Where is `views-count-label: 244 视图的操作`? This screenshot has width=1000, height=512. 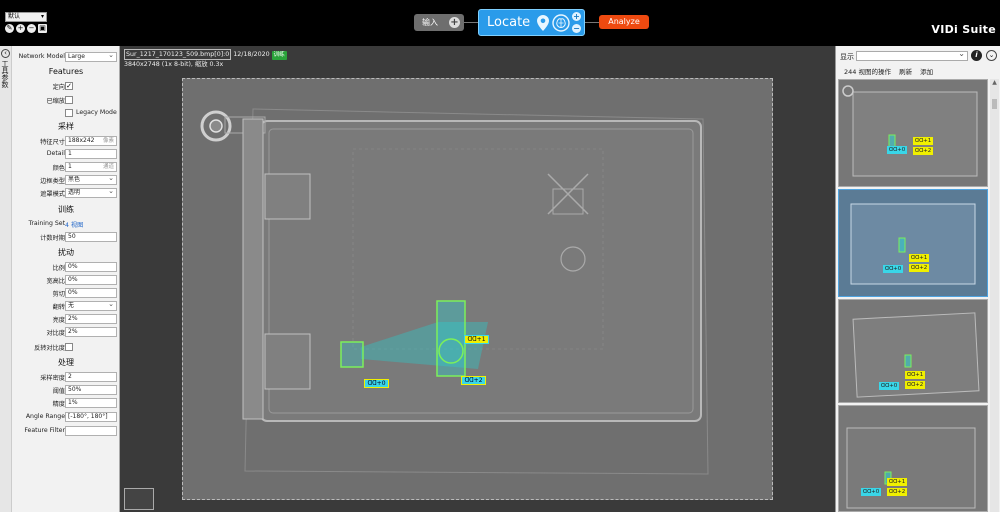
views-count-label: 244 视图的操作 is located at coordinates (867, 72).